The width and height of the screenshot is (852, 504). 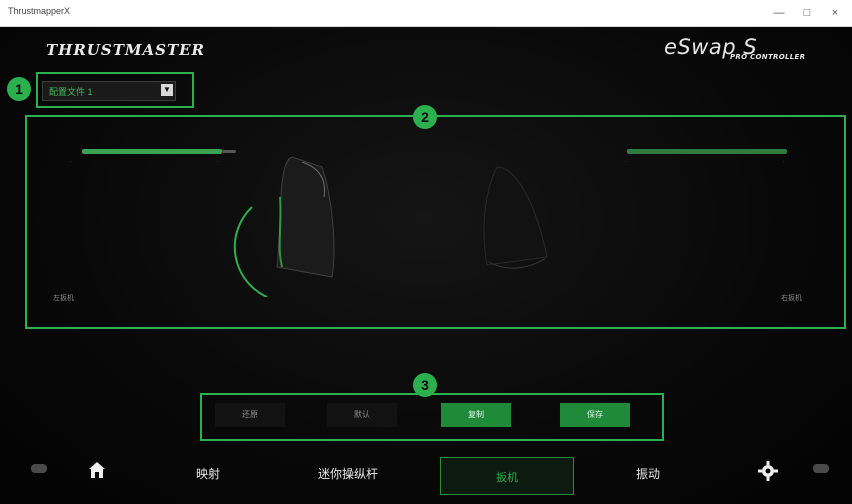 What do you see at coordinates (779, 13) in the screenshot?
I see `minimize-button: —` at bounding box center [779, 13].